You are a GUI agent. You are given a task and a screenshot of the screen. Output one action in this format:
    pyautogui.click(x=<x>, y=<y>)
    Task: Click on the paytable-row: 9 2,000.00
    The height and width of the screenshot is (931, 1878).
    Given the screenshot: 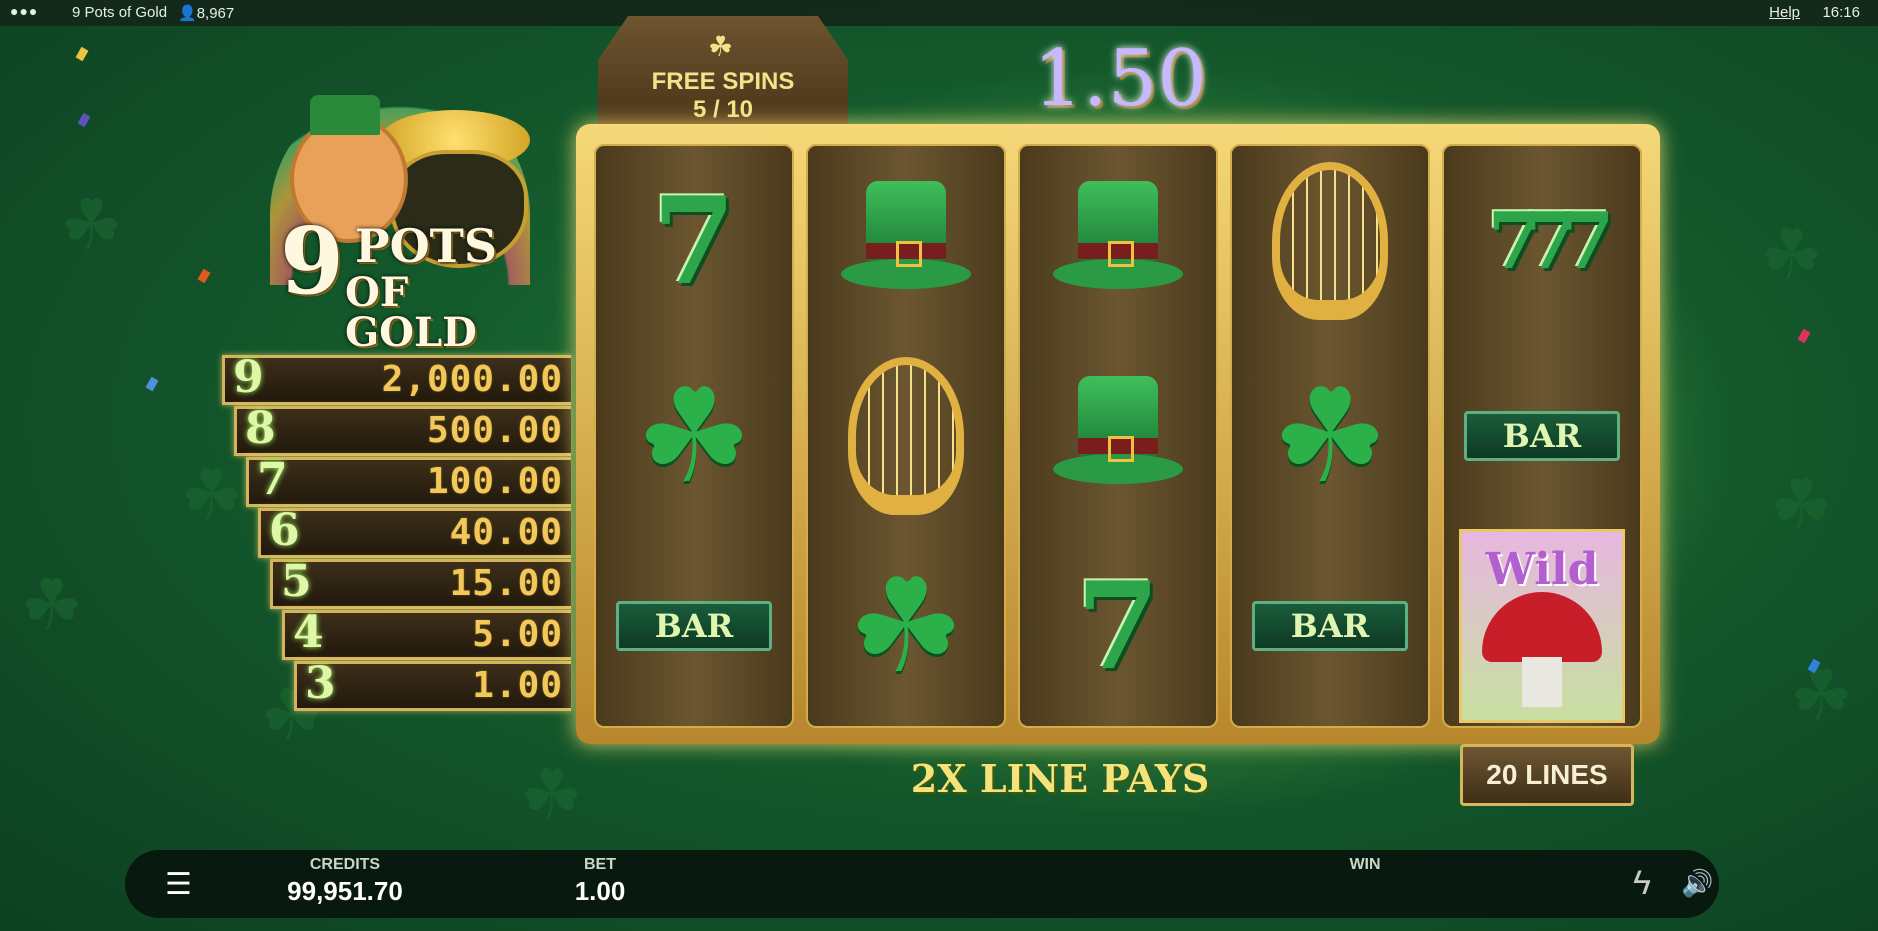 What is the action you would take?
    pyautogui.click(x=396, y=380)
    